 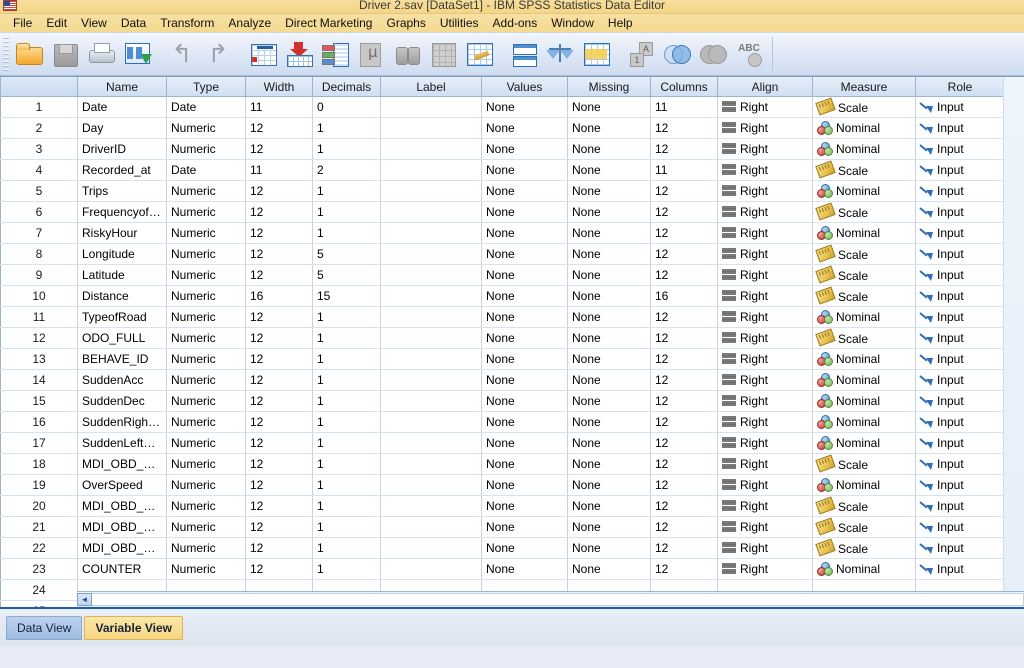 What do you see at coordinates (218, 54) in the screenshot?
I see `redo-button: ↱` at bounding box center [218, 54].